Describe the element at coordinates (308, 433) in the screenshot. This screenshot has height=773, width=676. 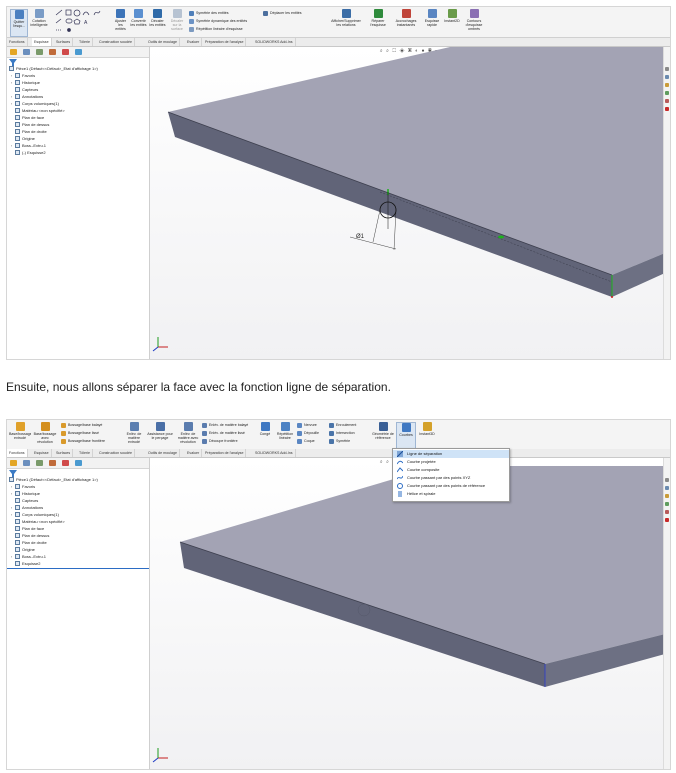
I see `draft-button: Dépouille` at that location.